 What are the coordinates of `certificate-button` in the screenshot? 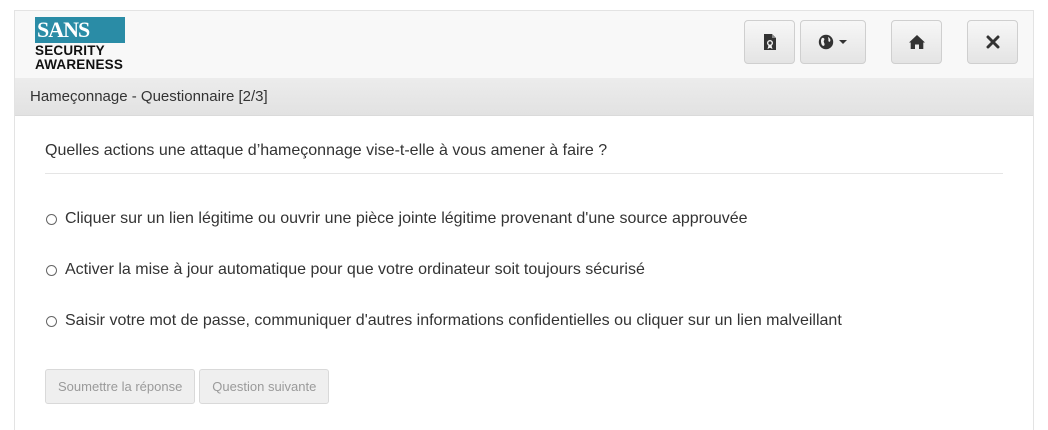 It's located at (769, 42).